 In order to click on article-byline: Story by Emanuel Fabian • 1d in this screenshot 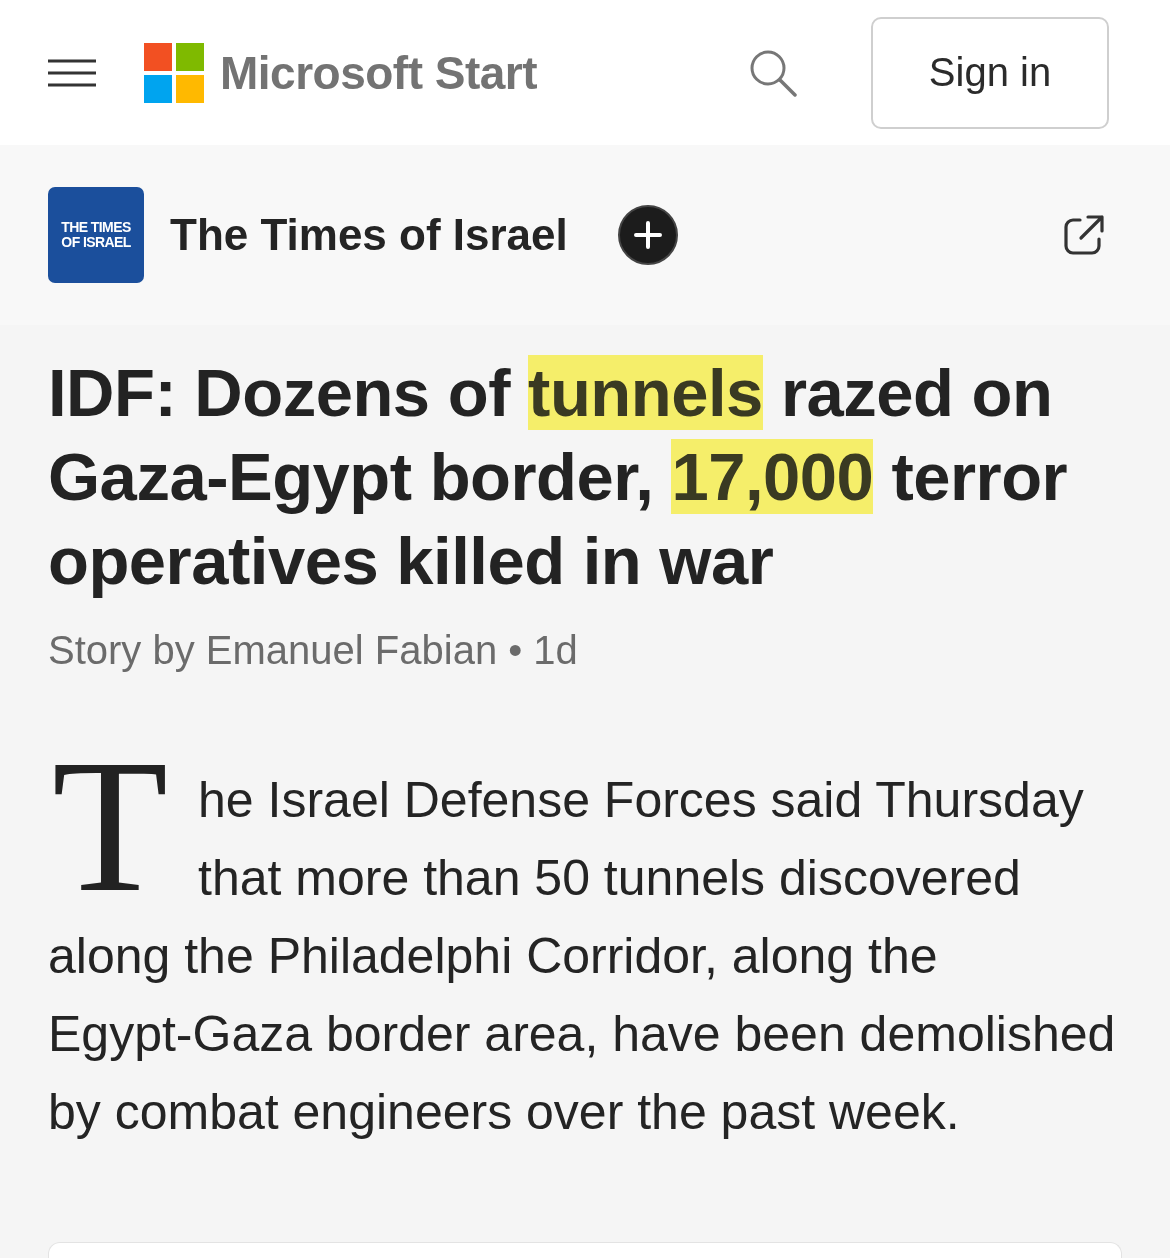, I will do `click(313, 650)`.